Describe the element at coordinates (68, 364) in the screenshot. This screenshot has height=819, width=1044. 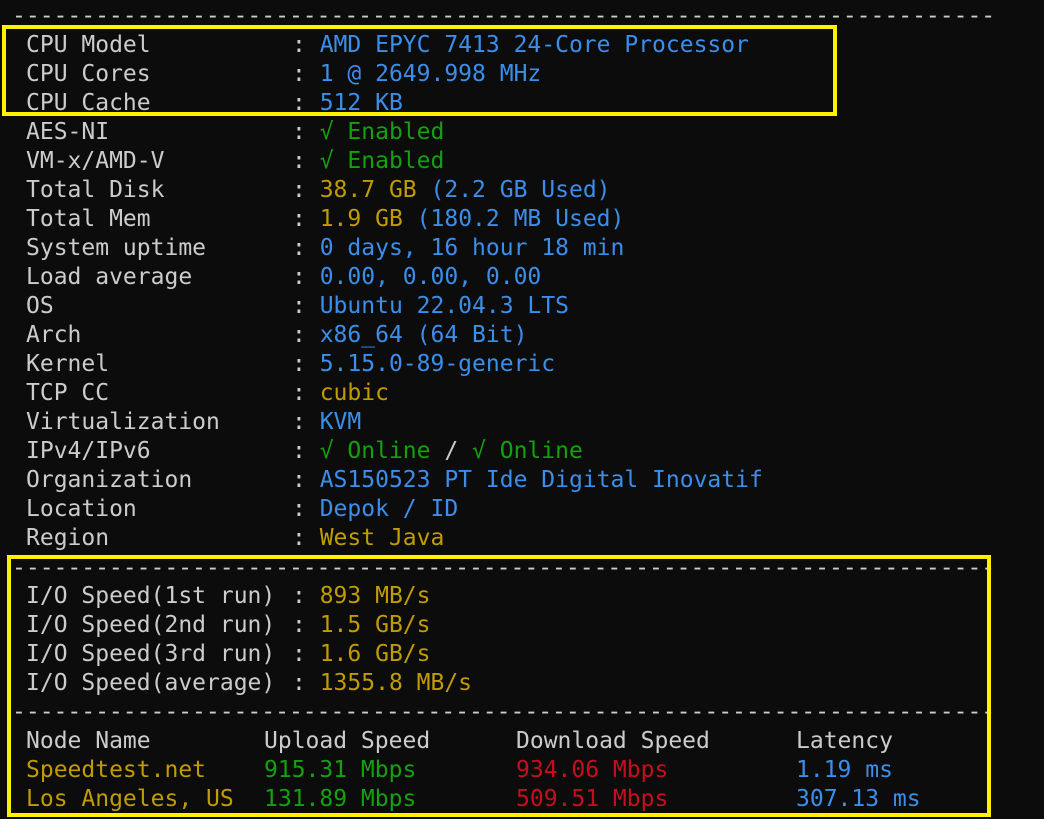
I see `sysinfo-label: Kernel` at that location.